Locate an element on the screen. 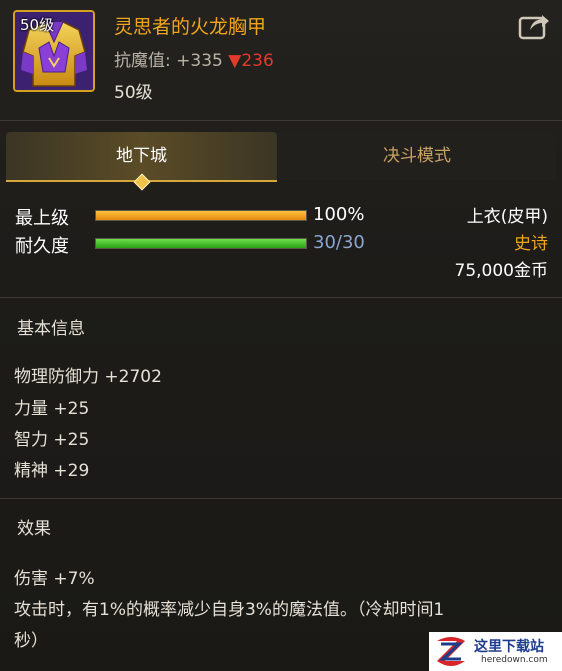 This screenshot has height=671, width=562. item-slot: 上衣(皮甲) is located at coordinates (507, 217).